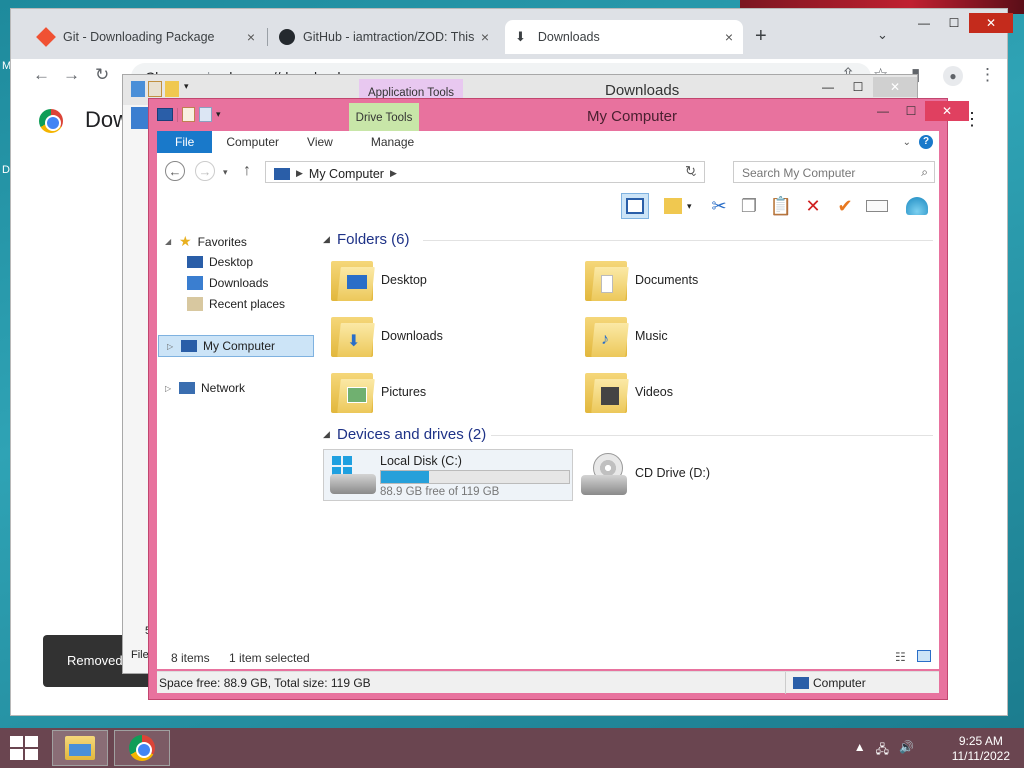 The image size is (1024, 768). I want to click on nav-network: ▷ Network, so click(205, 388).